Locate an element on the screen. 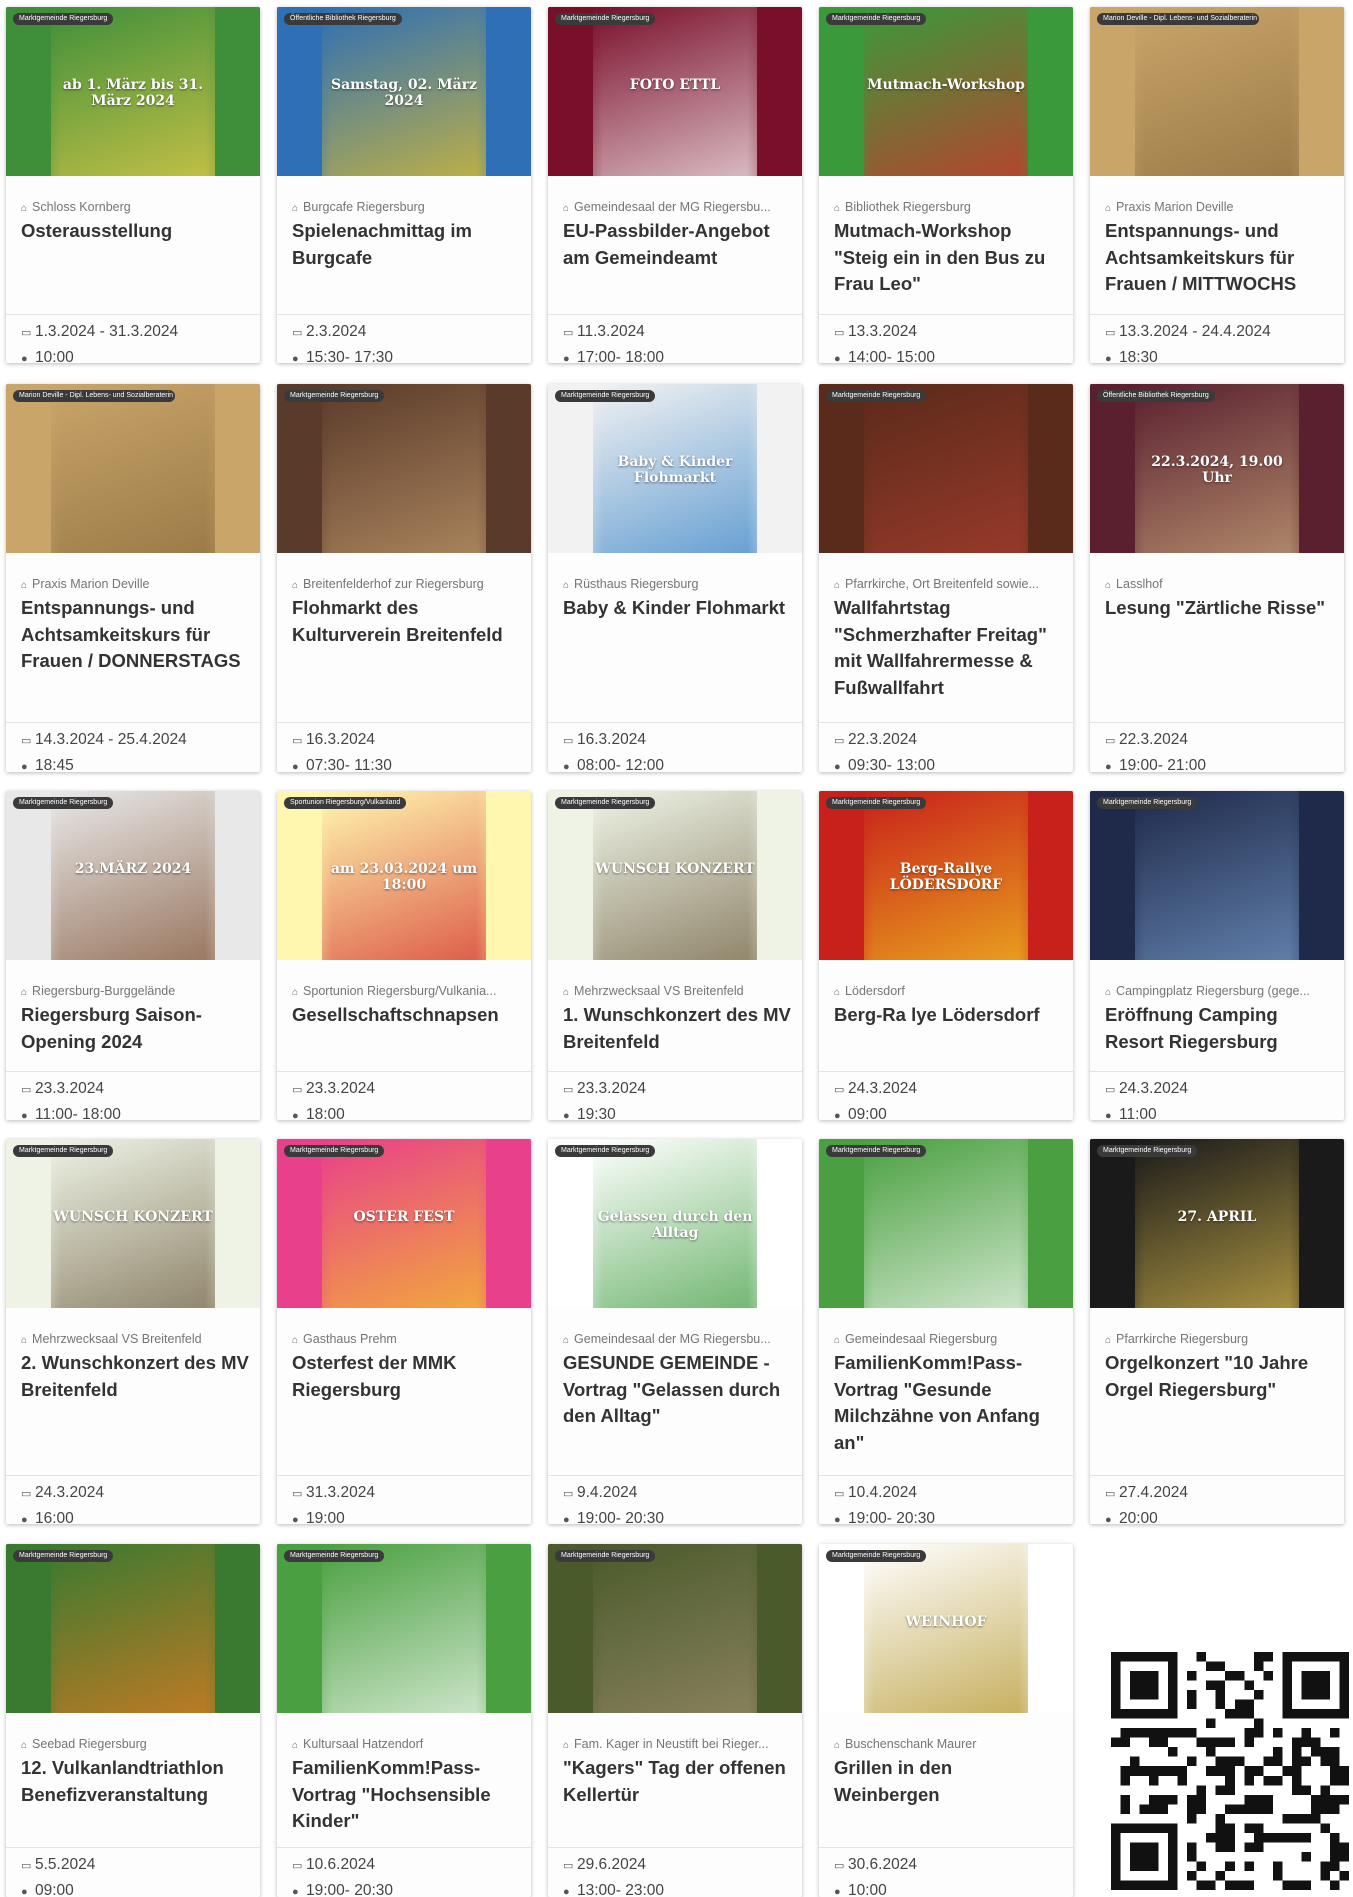 This screenshot has height=1897, width=1353. image-fade-right is located at coordinates (503, 875).